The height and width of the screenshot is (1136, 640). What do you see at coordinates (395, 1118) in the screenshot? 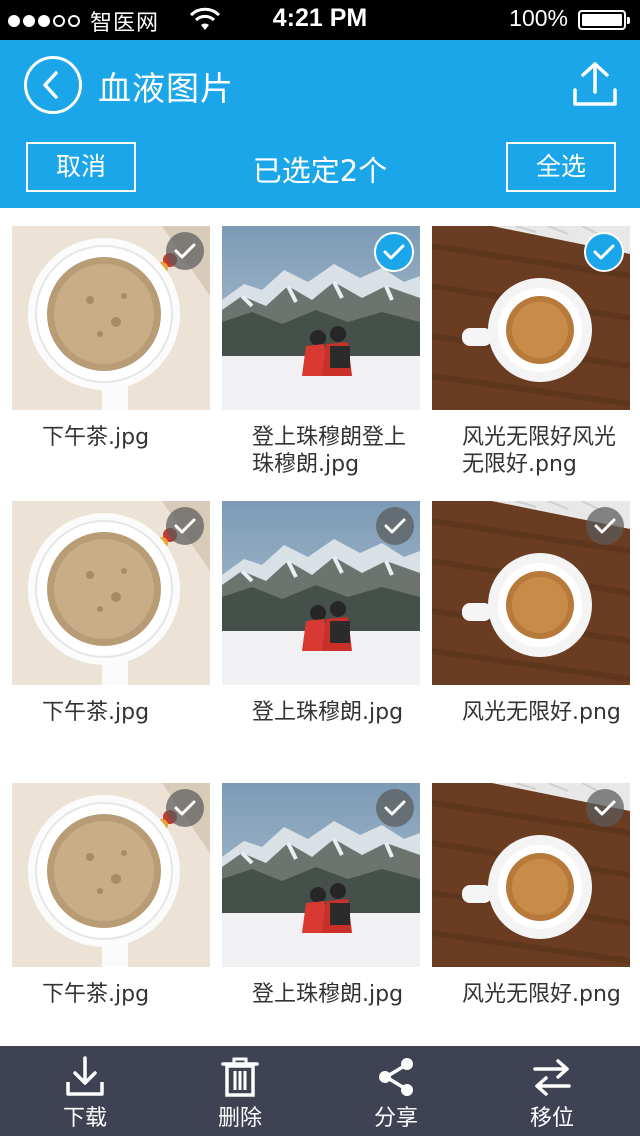
I see `share-label: 分享` at bounding box center [395, 1118].